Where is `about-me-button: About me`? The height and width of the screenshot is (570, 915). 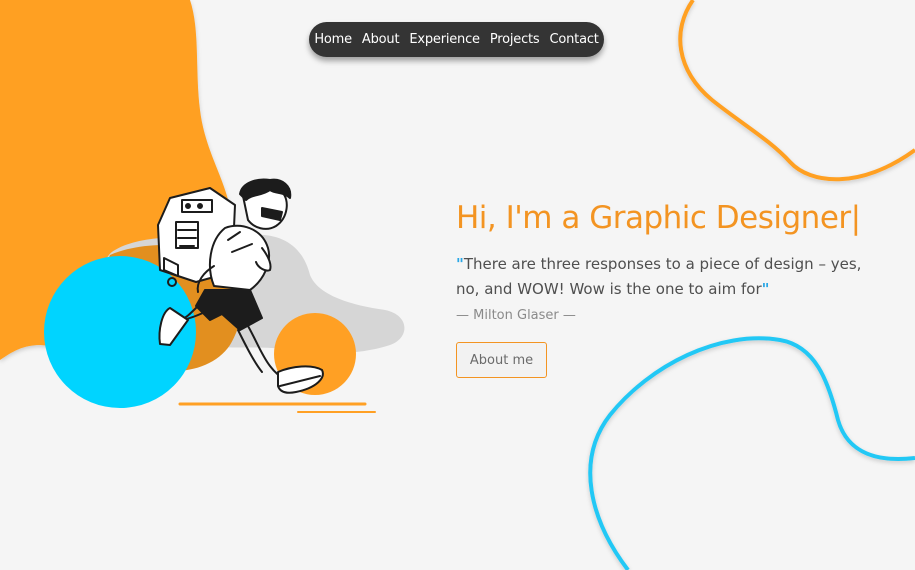 about-me-button: About me is located at coordinates (501, 360).